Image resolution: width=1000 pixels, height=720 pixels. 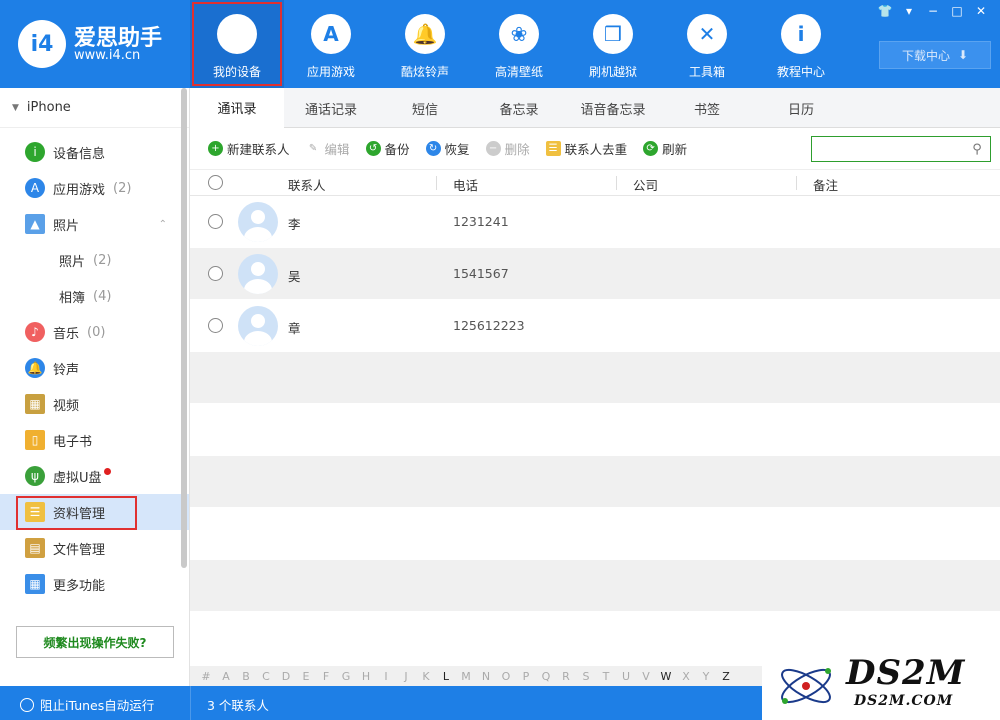 What do you see at coordinates (406, 676) in the screenshot?
I see `alphabet-letter: J` at bounding box center [406, 676].